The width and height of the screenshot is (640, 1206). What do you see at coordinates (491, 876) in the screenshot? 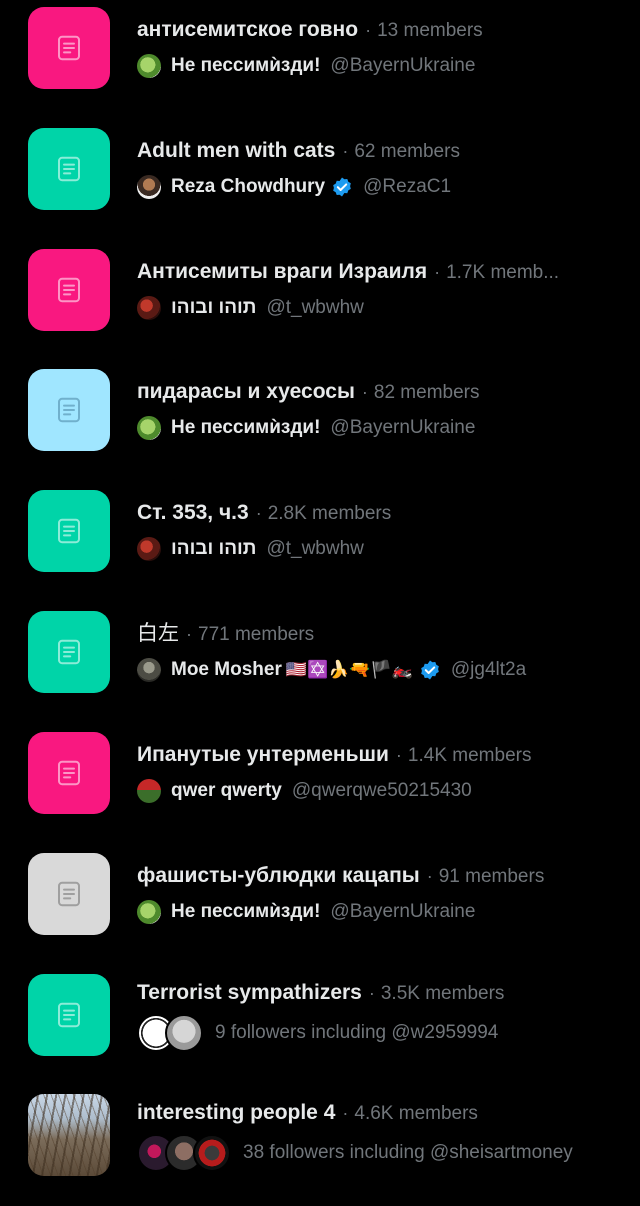
I see `member-count: 91 members` at bounding box center [491, 876].